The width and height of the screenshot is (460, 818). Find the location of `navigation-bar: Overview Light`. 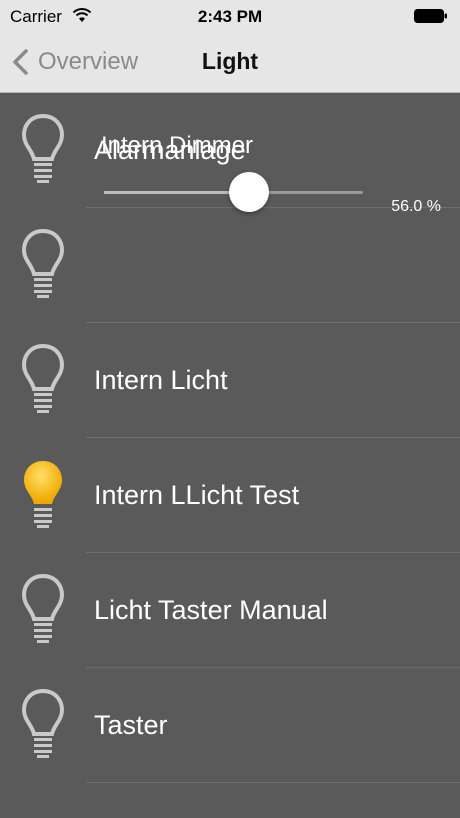

navigation-bar: Overview Light is located at coordinates (230, 62).